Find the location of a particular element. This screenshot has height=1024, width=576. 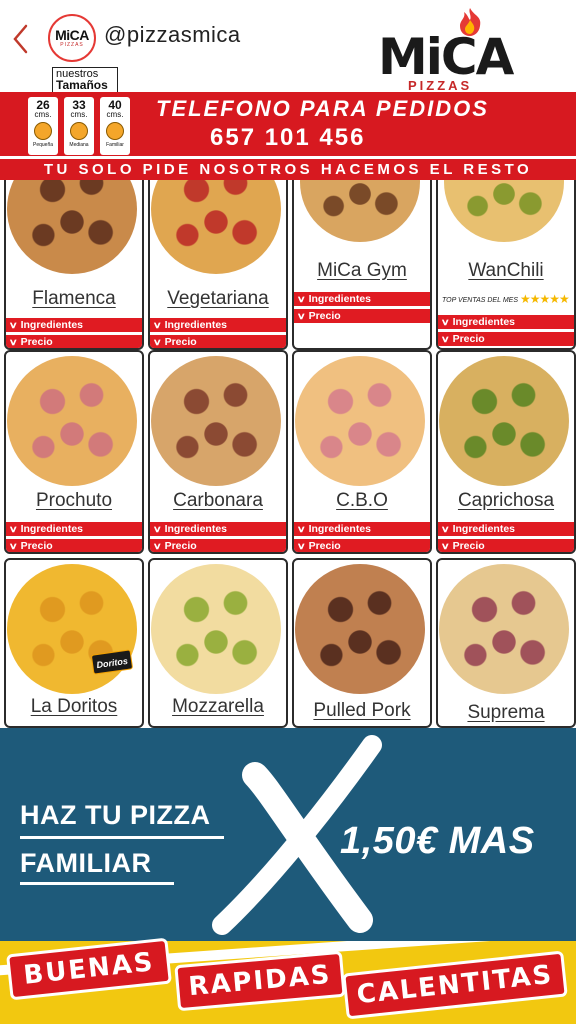

pizza-name: C.B.O is located at coordinates (362, 501).